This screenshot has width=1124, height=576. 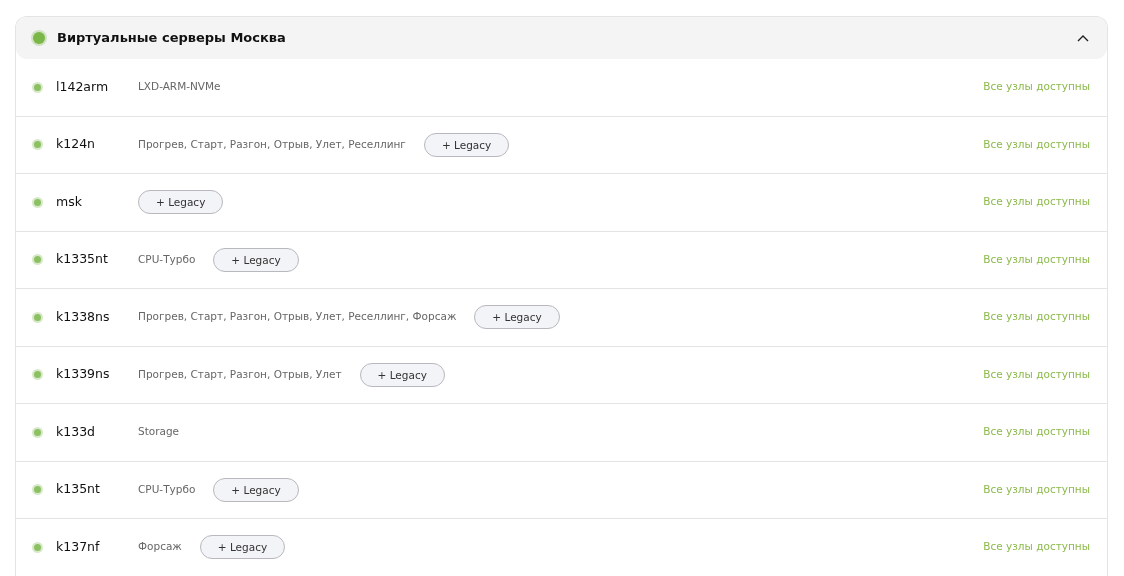 What do you see at coordinates (78, 546) in the screenshot?
I see `server-name: k137nf` at bounding box center [78, 546].